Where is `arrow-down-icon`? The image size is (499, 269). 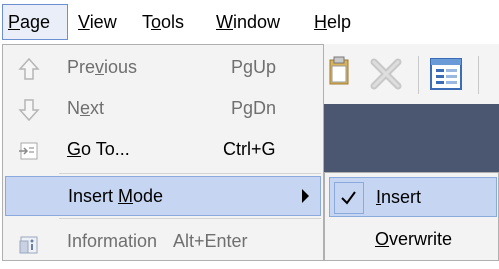
arrow-down-icon is located at coordinates (29, 109).